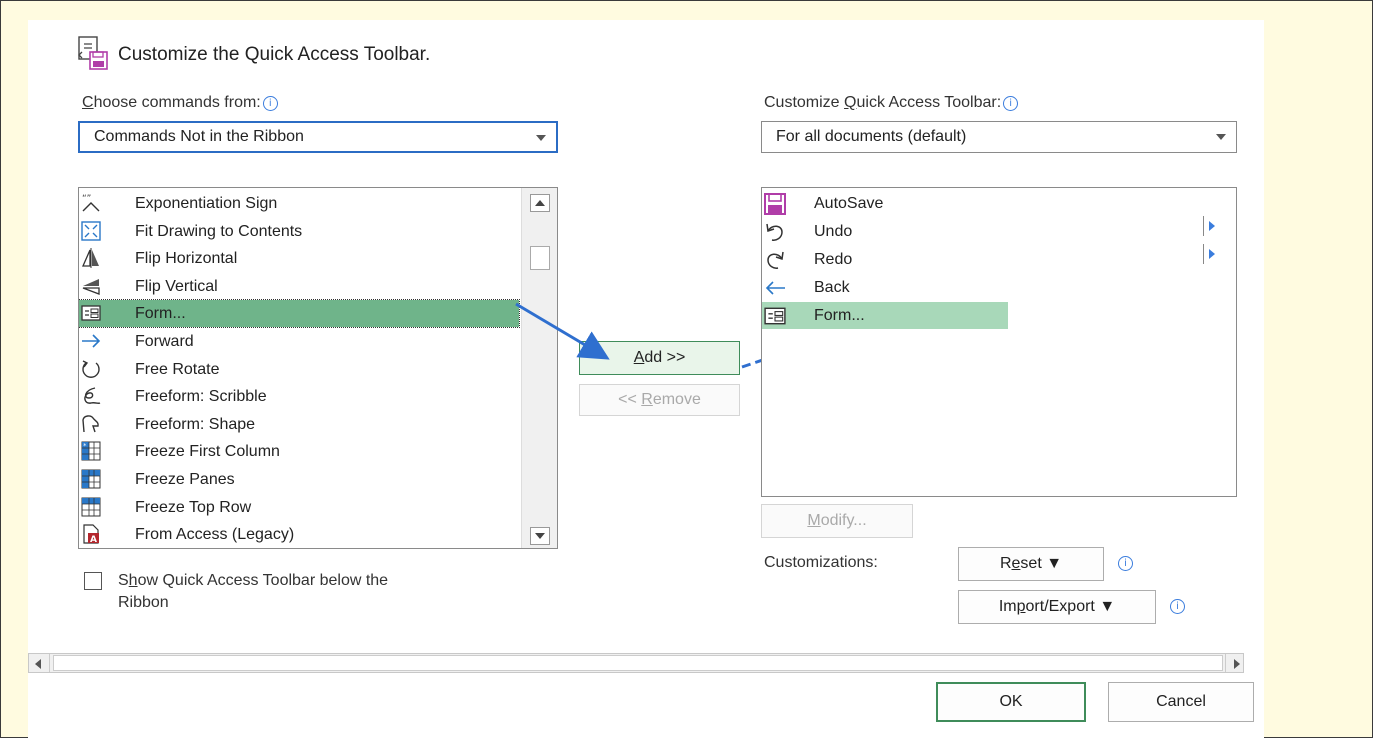 The height and width of the screenshot is (738, 1373). Describe the element at coordinates (999, 137) in the screenshot. I see `customize-for-dropdown: For all documents (default)` at that location.